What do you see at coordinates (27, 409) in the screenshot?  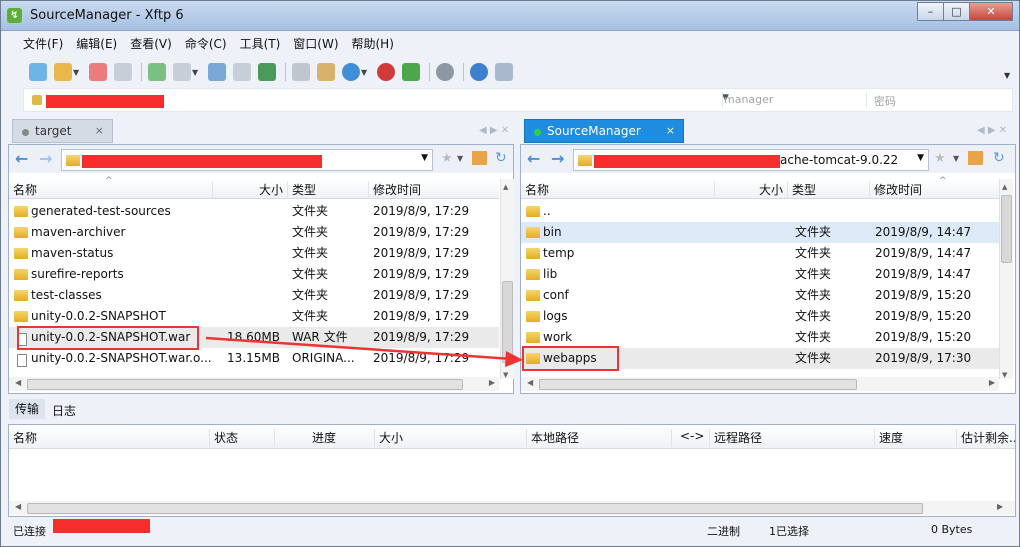 I see `tab-transfer: 传输` at bounding box center [27, 409].